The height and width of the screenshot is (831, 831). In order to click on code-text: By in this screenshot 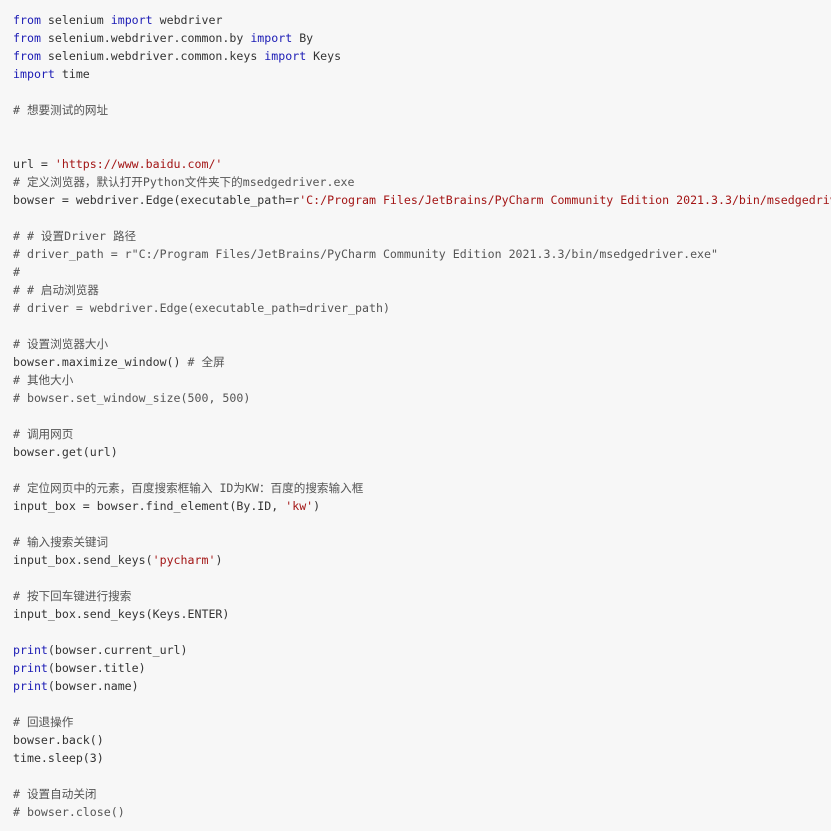, I will do `click(303, 38)`.